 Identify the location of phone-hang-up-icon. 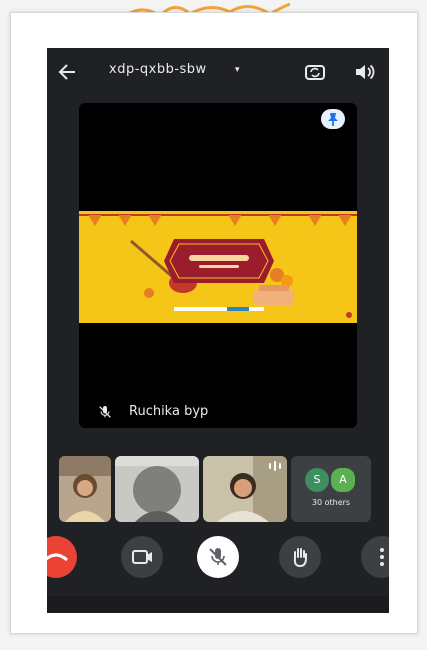
(58, 557).